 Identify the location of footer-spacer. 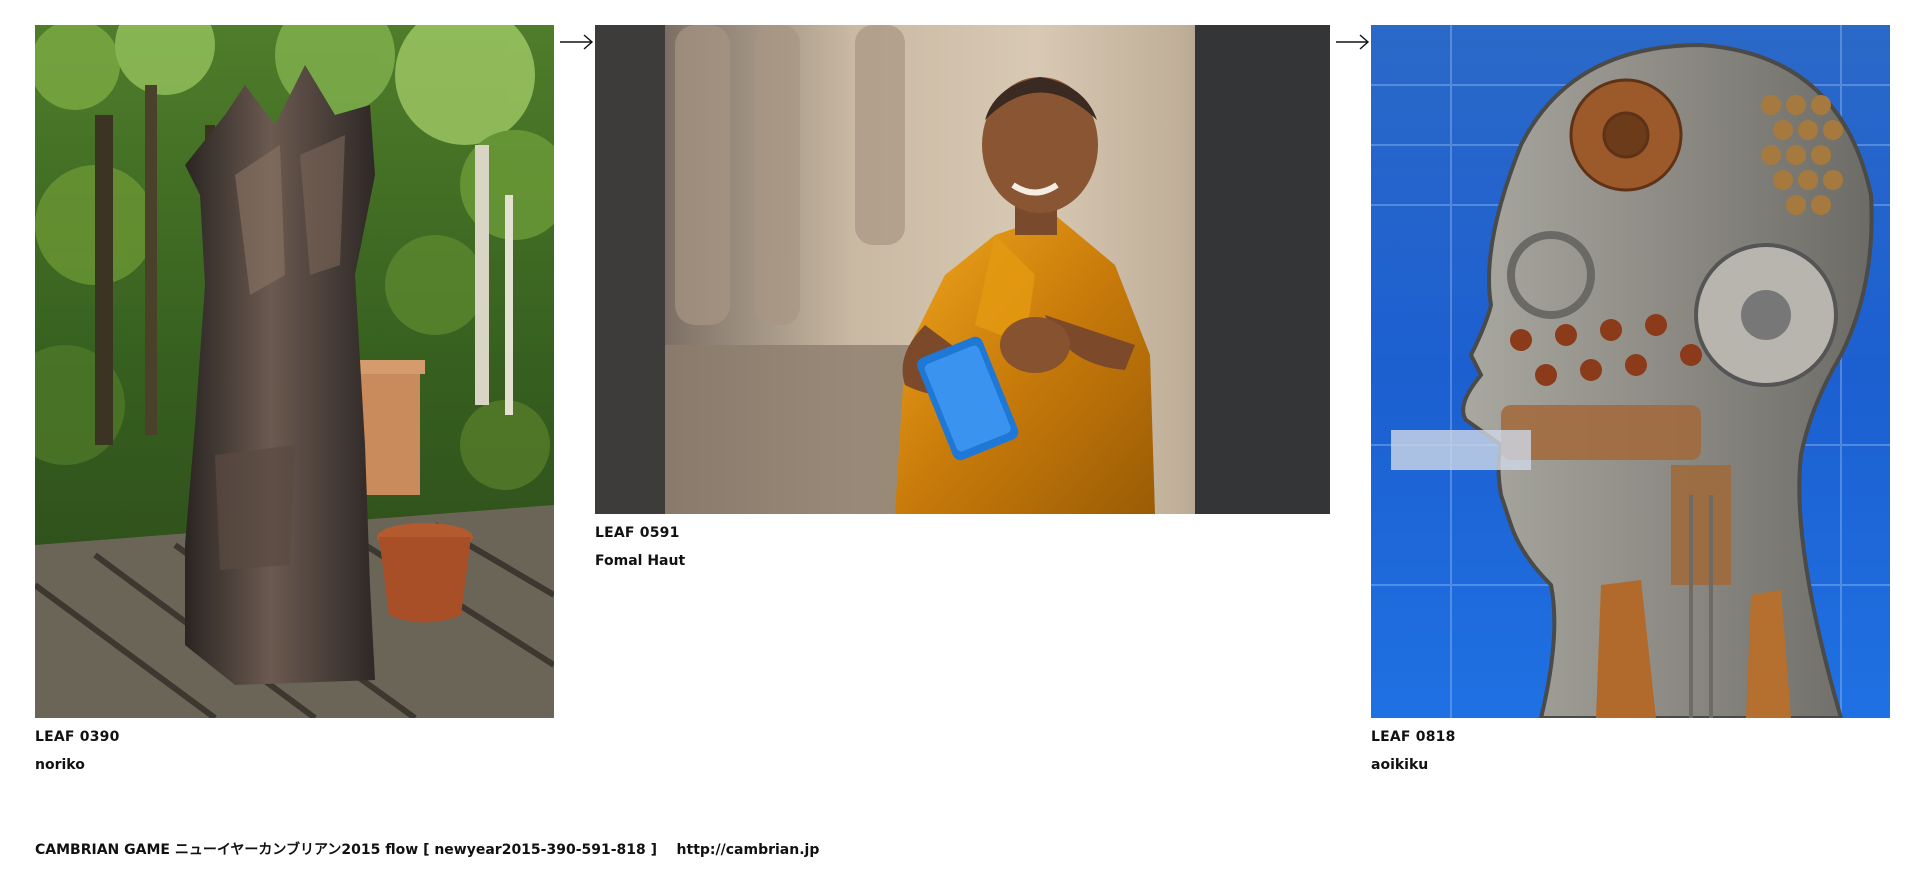
(667, 850).